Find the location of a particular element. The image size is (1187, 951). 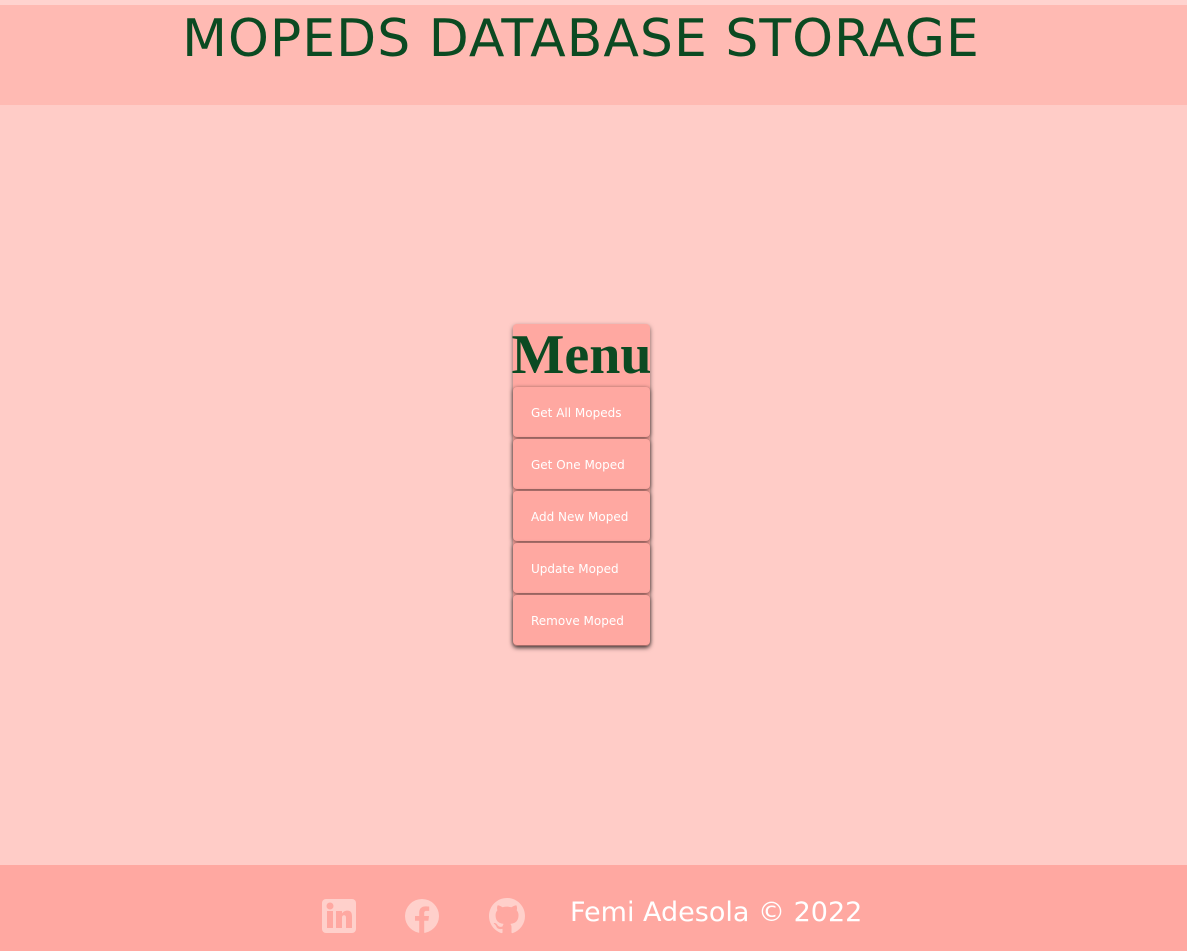

get-all-mopeds-button: Get All Mopeds is located at coordinates (581, 412).